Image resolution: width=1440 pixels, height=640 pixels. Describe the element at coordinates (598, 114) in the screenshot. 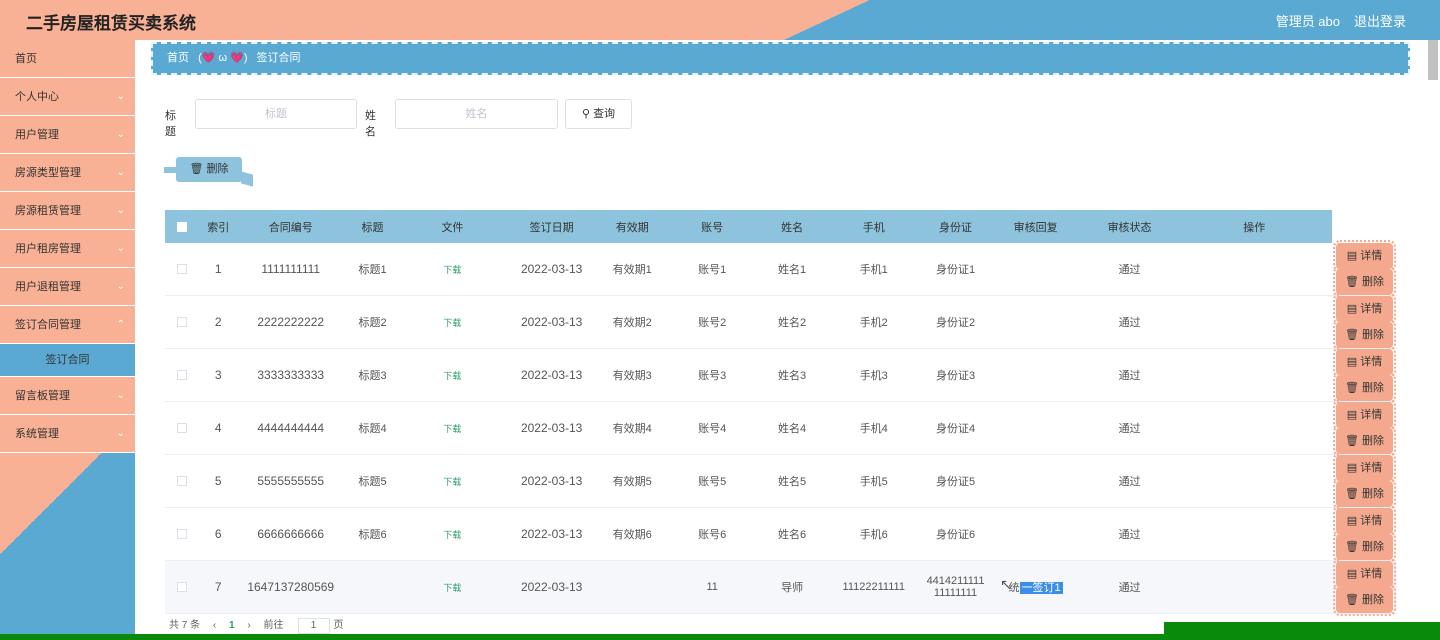

I see `query-button: ⚲ 查询` at that location.